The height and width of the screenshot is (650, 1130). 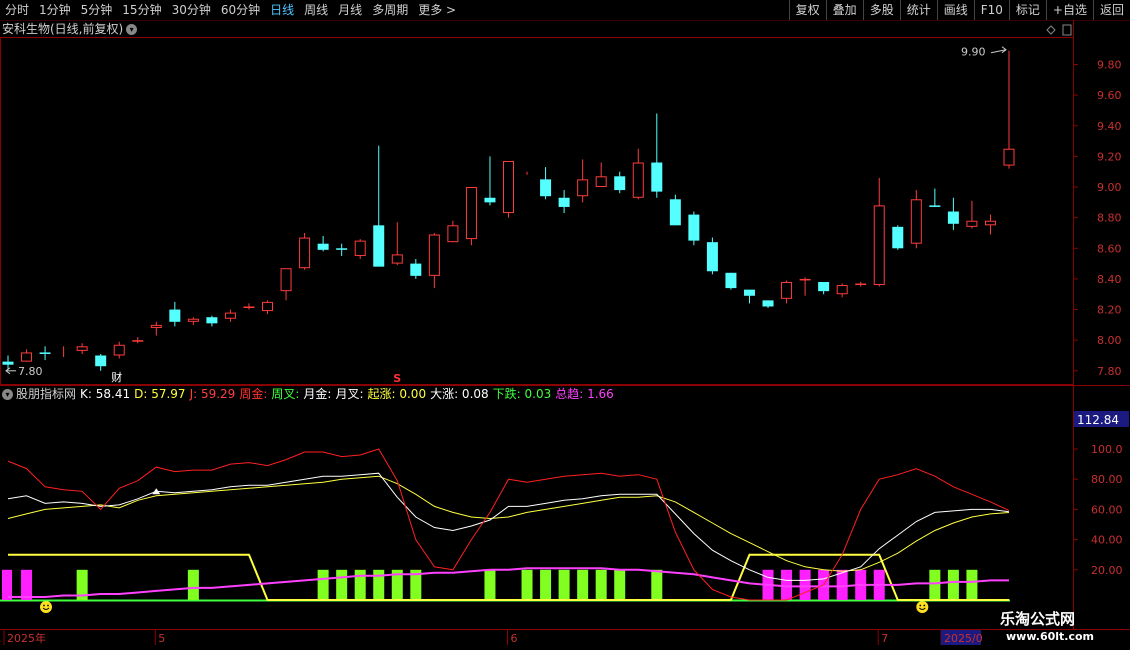 What do you see at coordinates (1109, 156) in the screenshot?
I see `price-tick-label: 9.20` at bounding box center [1109, 156].